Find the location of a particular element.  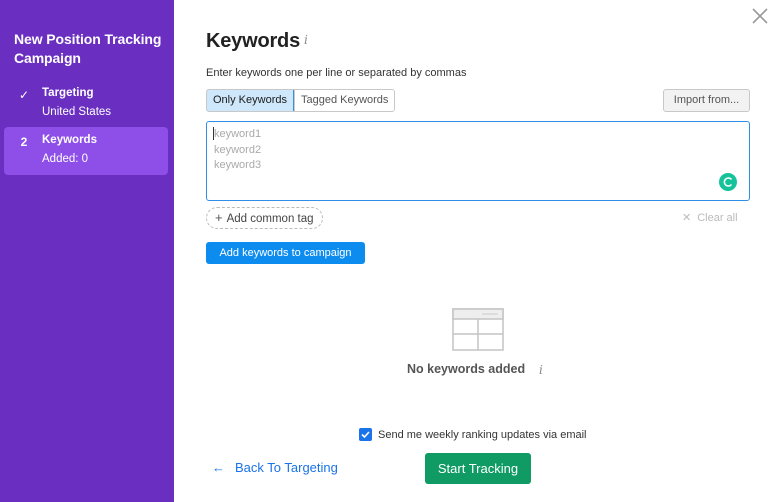

email-updates-label: Send me weekly ranking updates via email is located at coordinates (482, 434).